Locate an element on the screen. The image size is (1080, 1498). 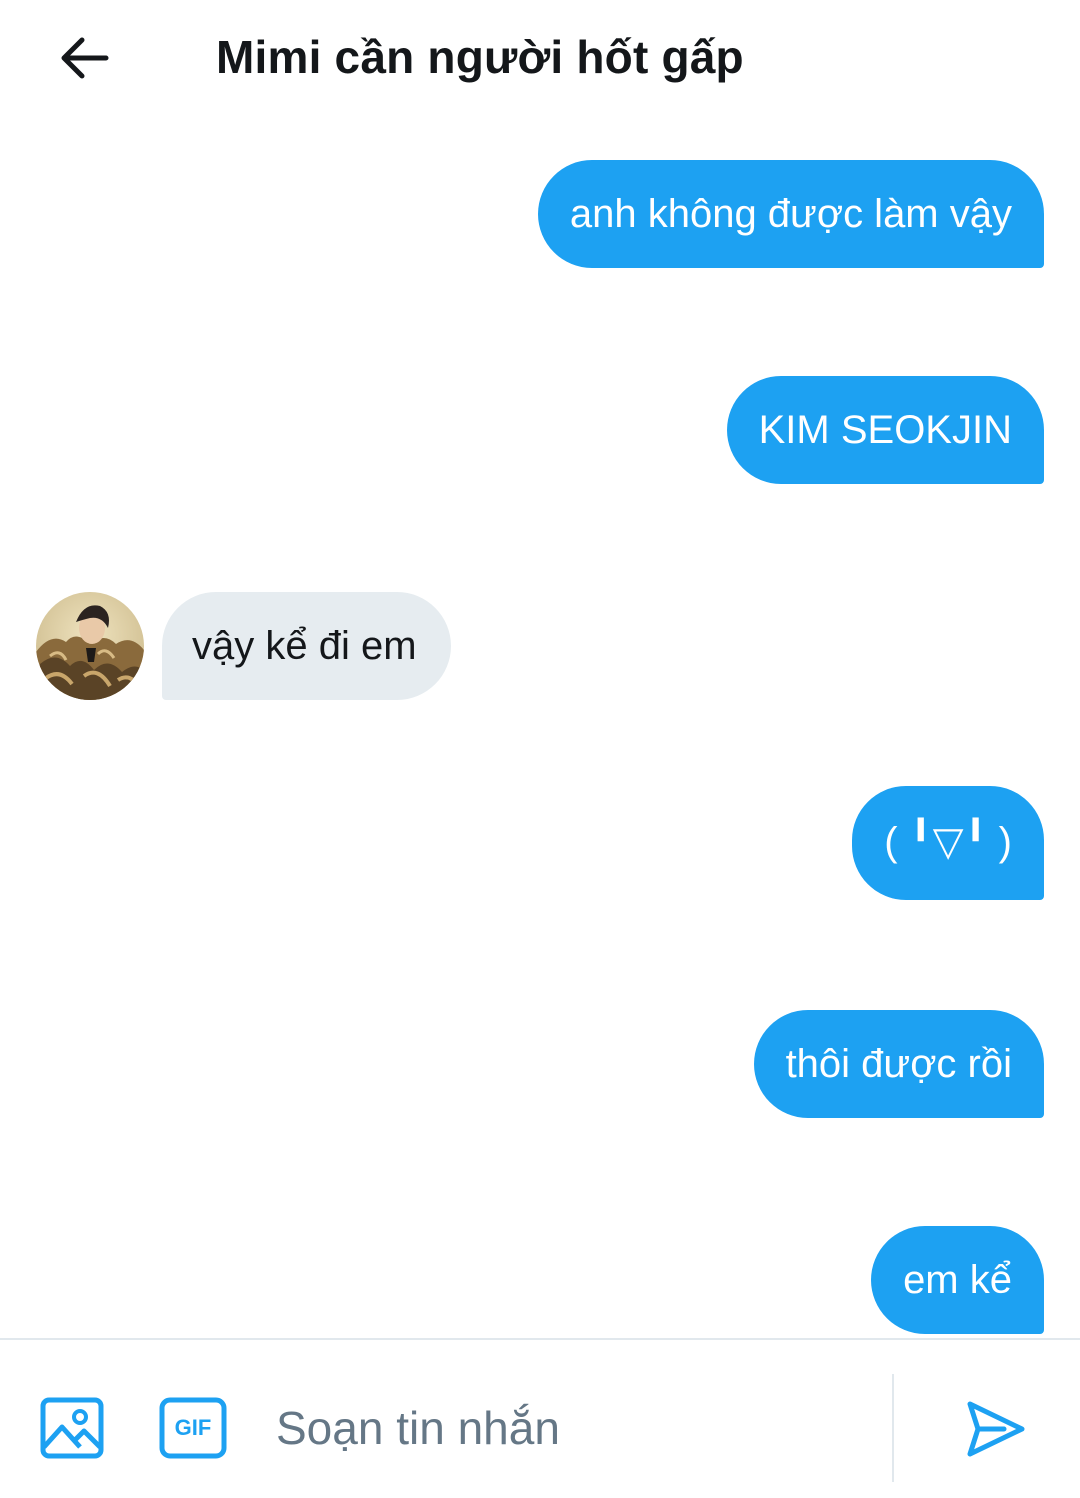
back-button is located at coordinates (84, 58).